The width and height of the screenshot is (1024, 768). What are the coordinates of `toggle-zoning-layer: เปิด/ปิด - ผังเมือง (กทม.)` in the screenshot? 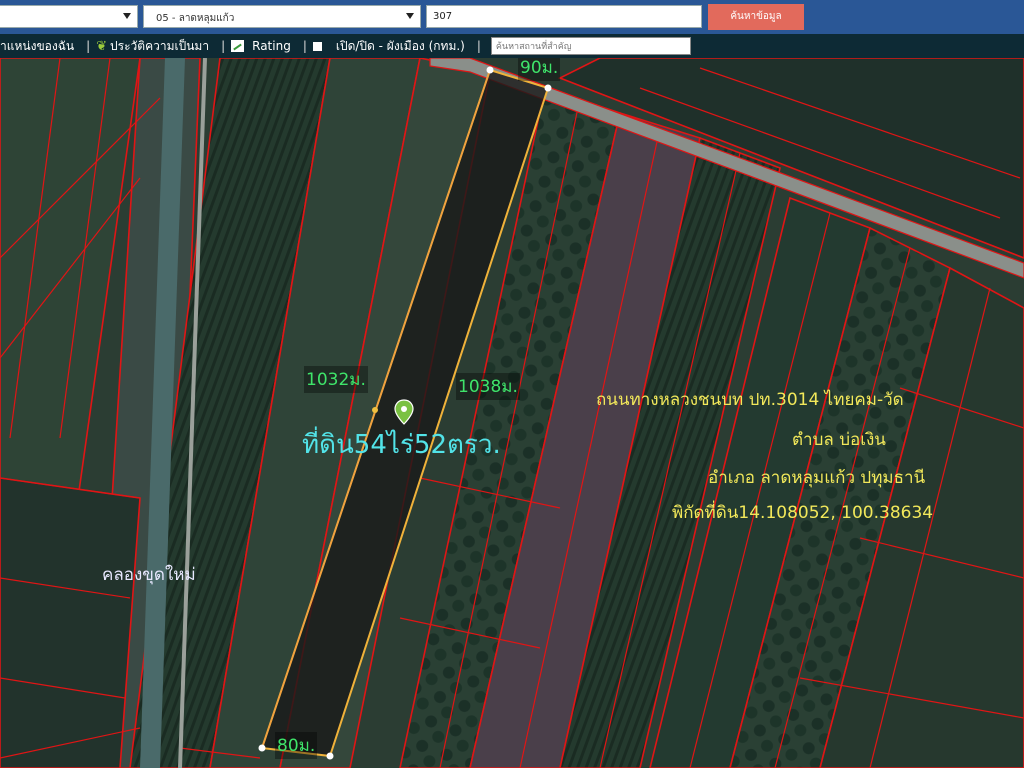 It's located at (388, 46).